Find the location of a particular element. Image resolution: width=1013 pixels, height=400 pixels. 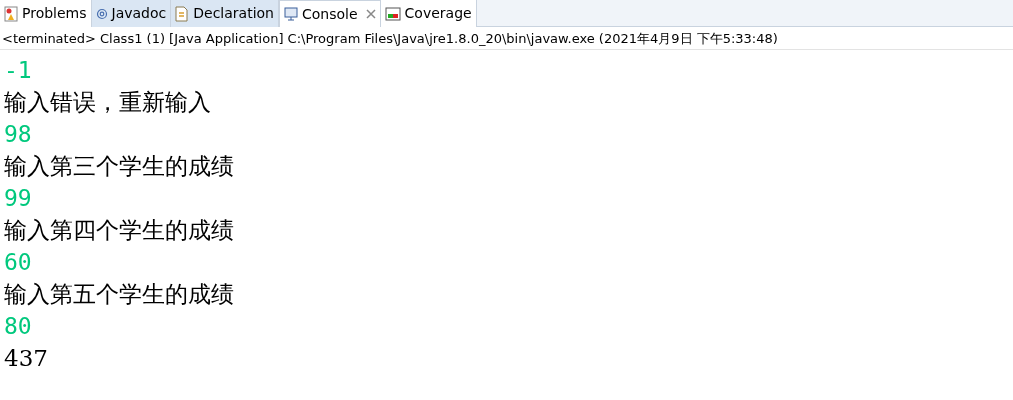

input-text: 98 is located at coordinates (18, 134).